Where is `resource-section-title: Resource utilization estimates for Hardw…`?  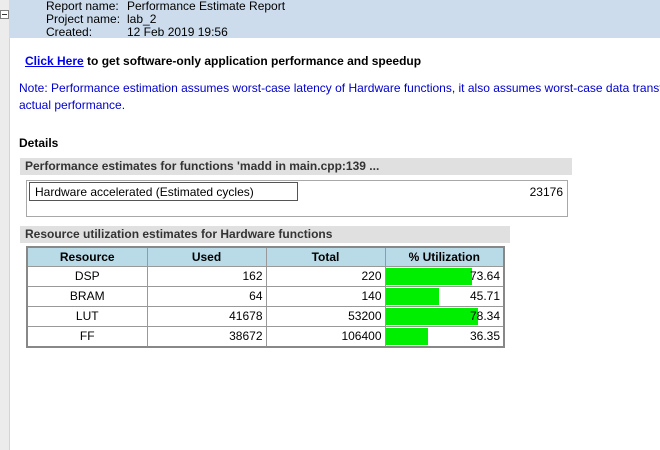 resource-section-title: Resource utilization estimates for Hardw… is located at coordinates (265, 234).